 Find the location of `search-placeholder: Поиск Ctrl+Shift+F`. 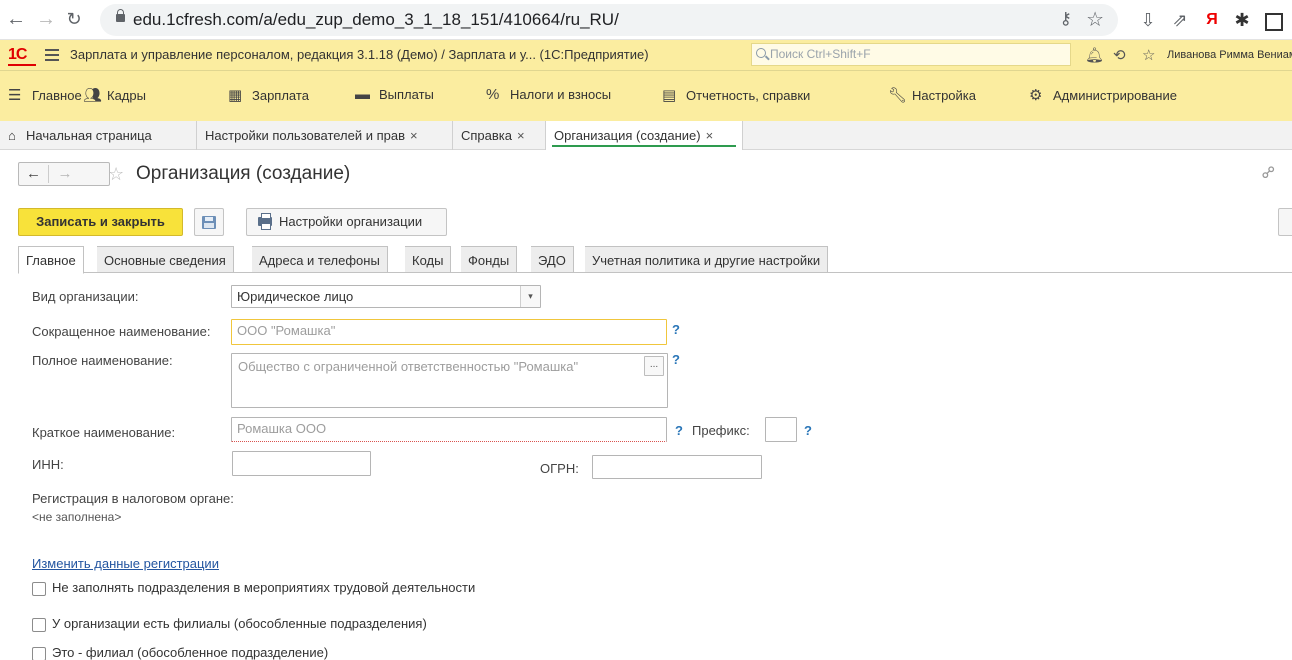

search-placeholder: Поиск Ctrl+Shift+F is located at coordinates (820, 54).